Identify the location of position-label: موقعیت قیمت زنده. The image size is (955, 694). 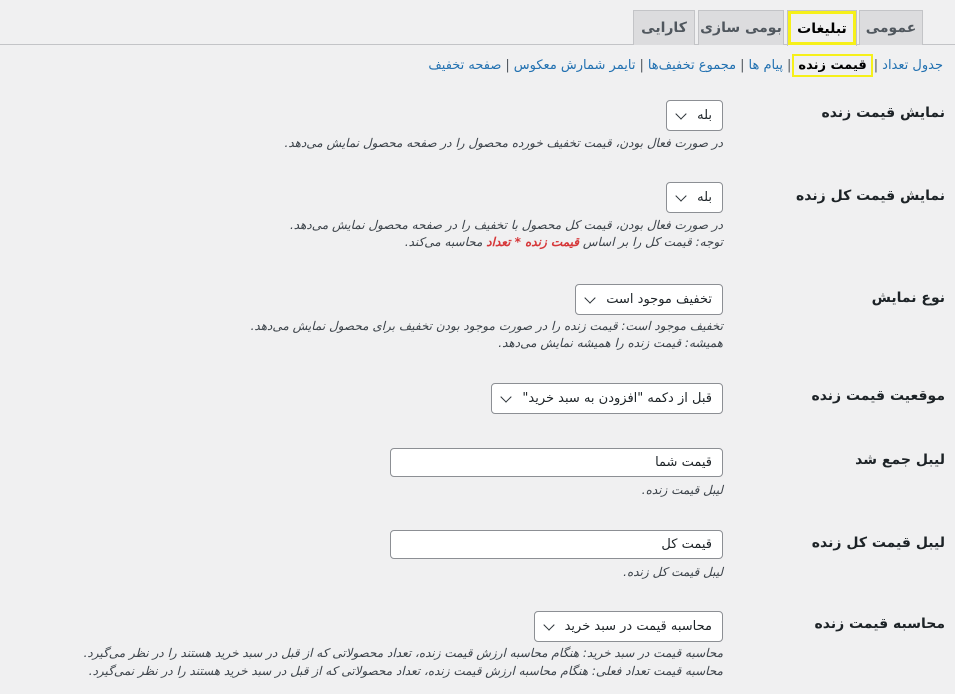
(878, 396).